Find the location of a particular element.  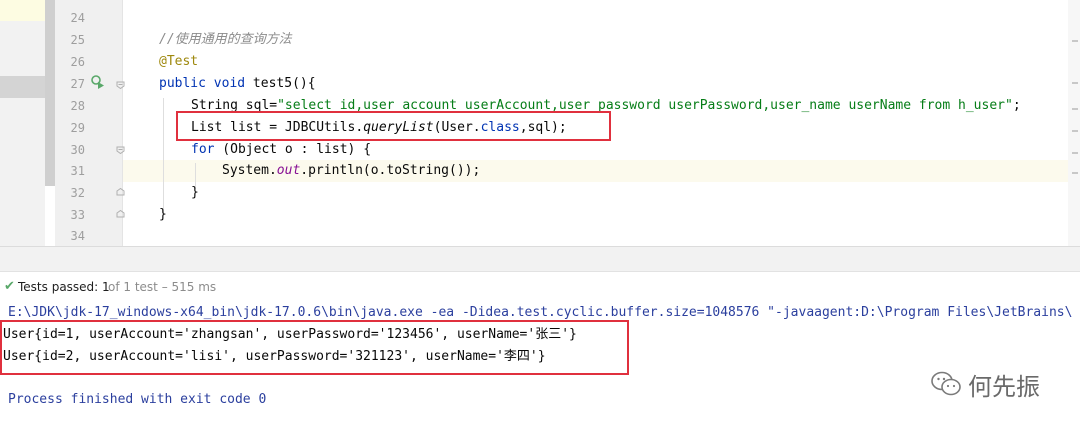

check-icon: ✔ is located at coordinates (9, 286).